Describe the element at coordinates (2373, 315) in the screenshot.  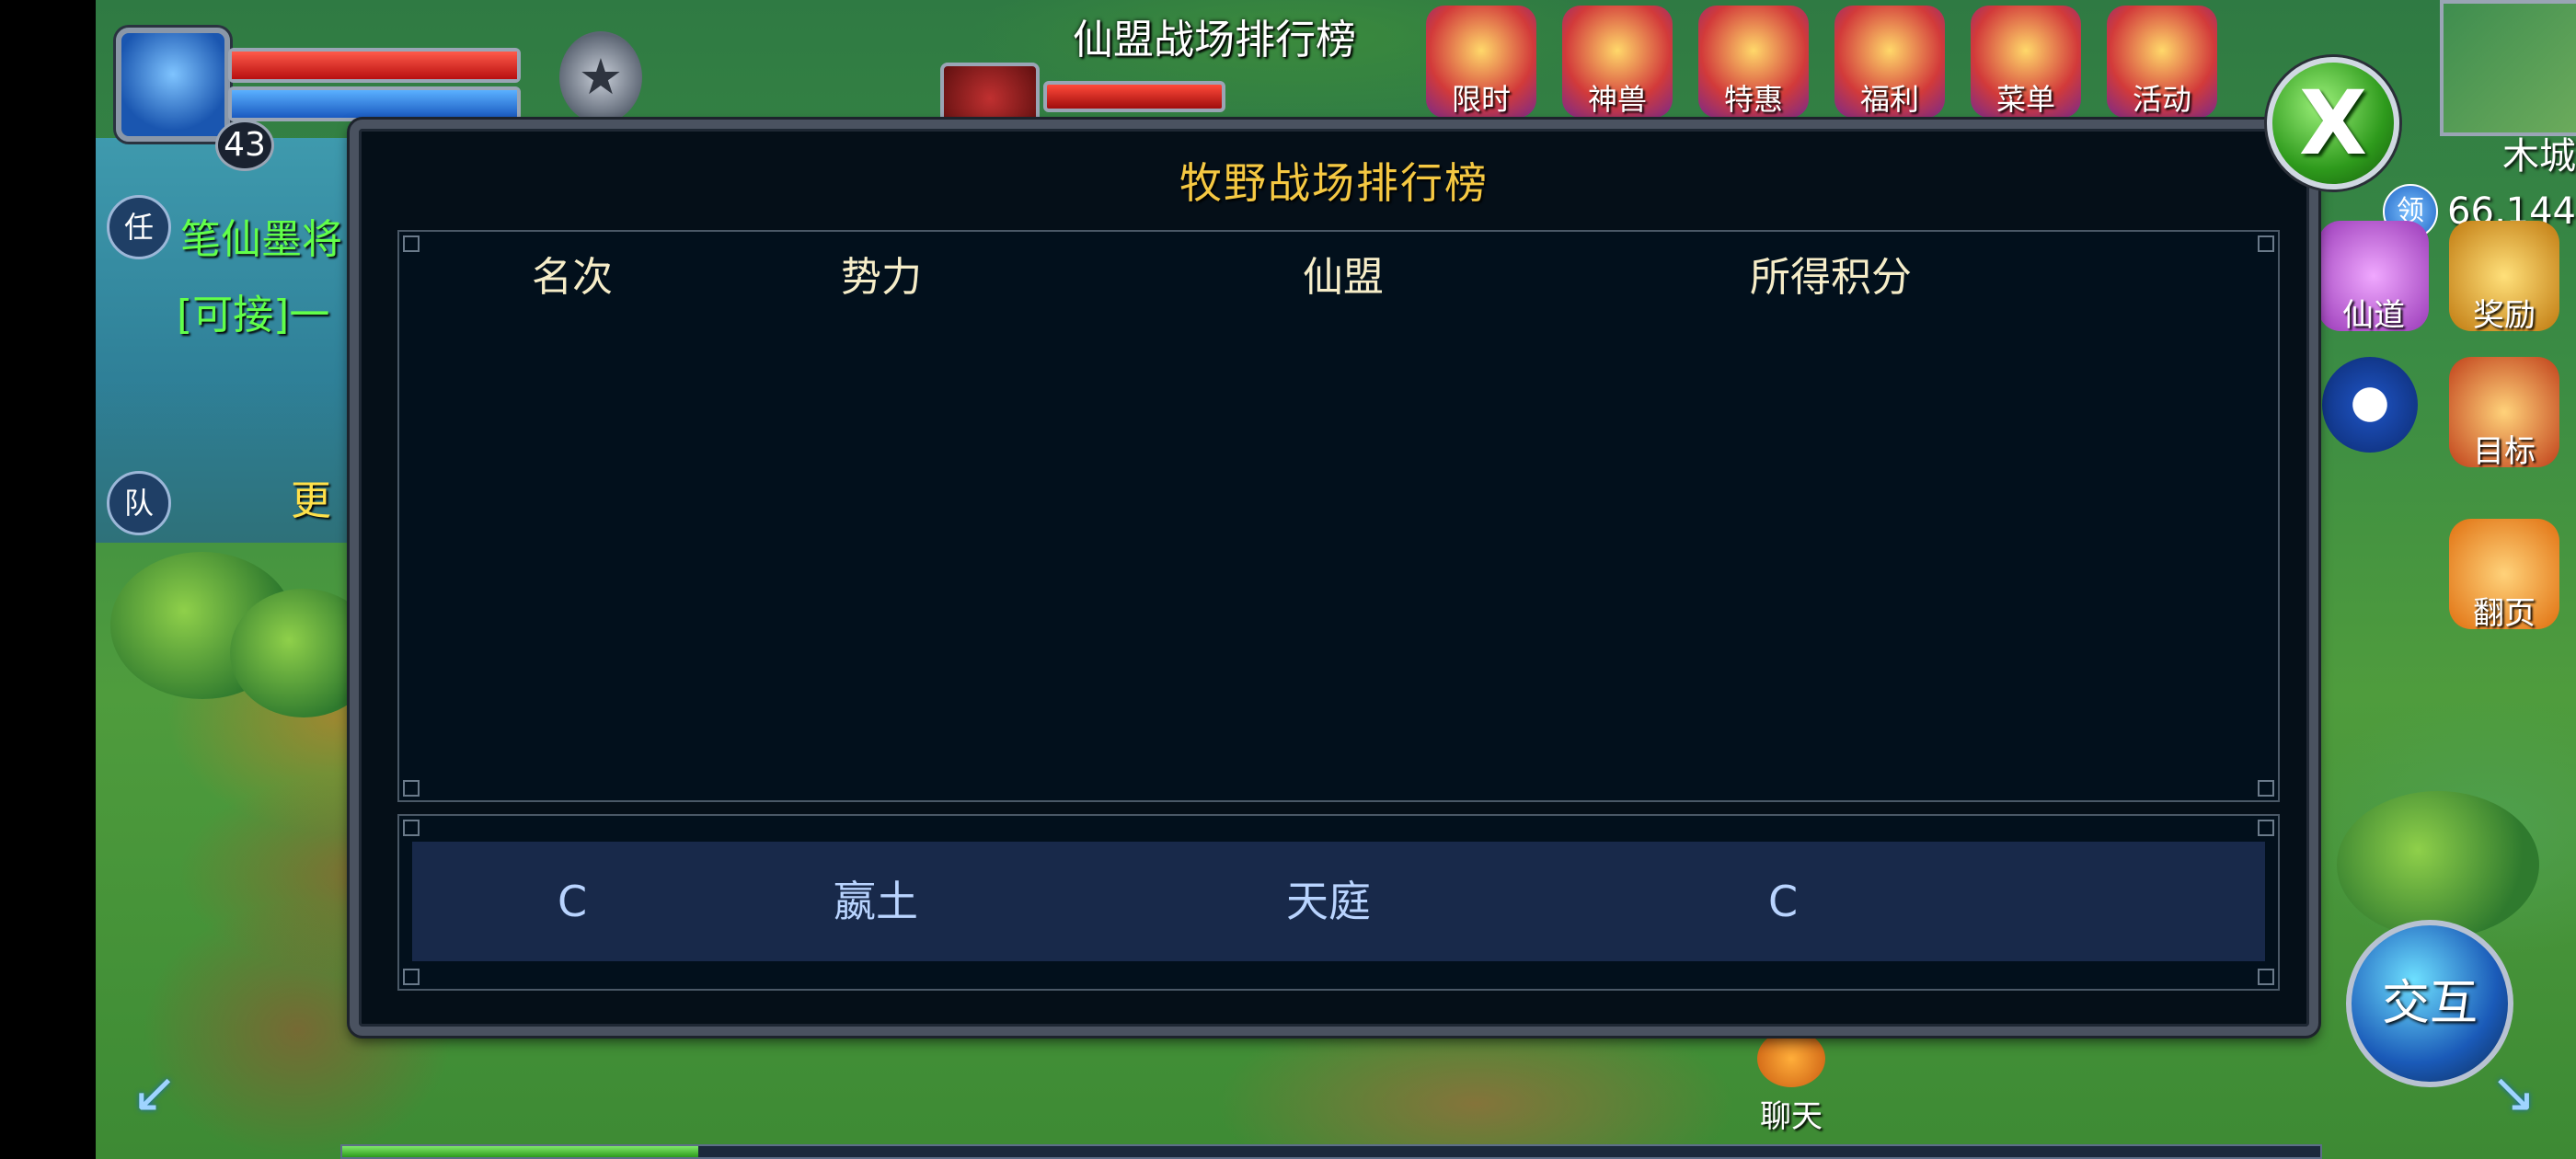
I see `side-menu-label: 仙道` at that location.